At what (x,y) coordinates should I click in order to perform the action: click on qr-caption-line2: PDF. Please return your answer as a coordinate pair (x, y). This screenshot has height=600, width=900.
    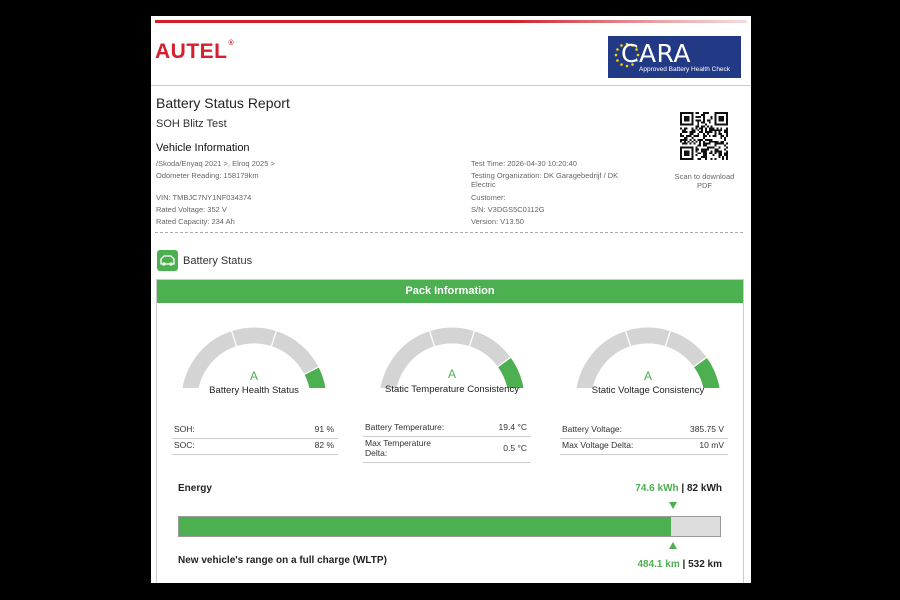
    Looking at the image, I should click on (704, 185).